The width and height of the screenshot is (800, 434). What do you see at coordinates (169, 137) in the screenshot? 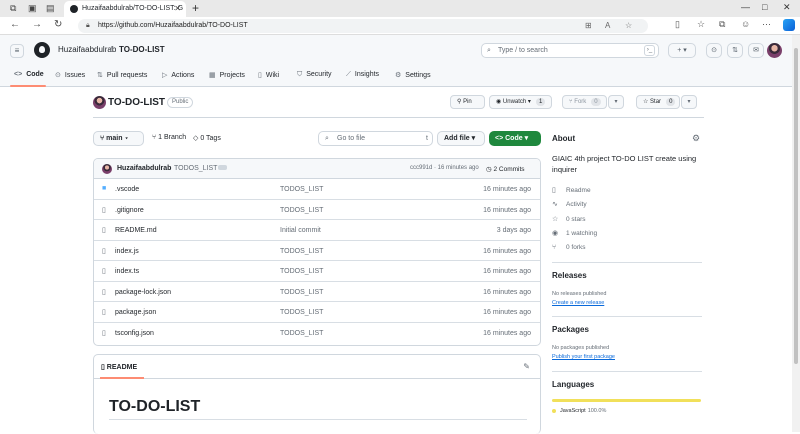
I see `branches-link: ⑂ 1 Branch` at bounding box center [169, 137].